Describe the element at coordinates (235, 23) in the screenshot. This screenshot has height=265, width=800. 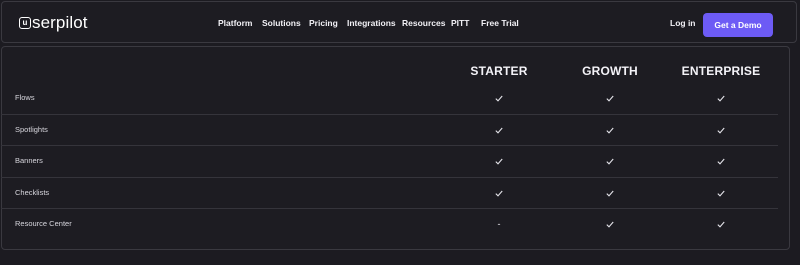
I see `nav-item-platform: Platform` at that location.